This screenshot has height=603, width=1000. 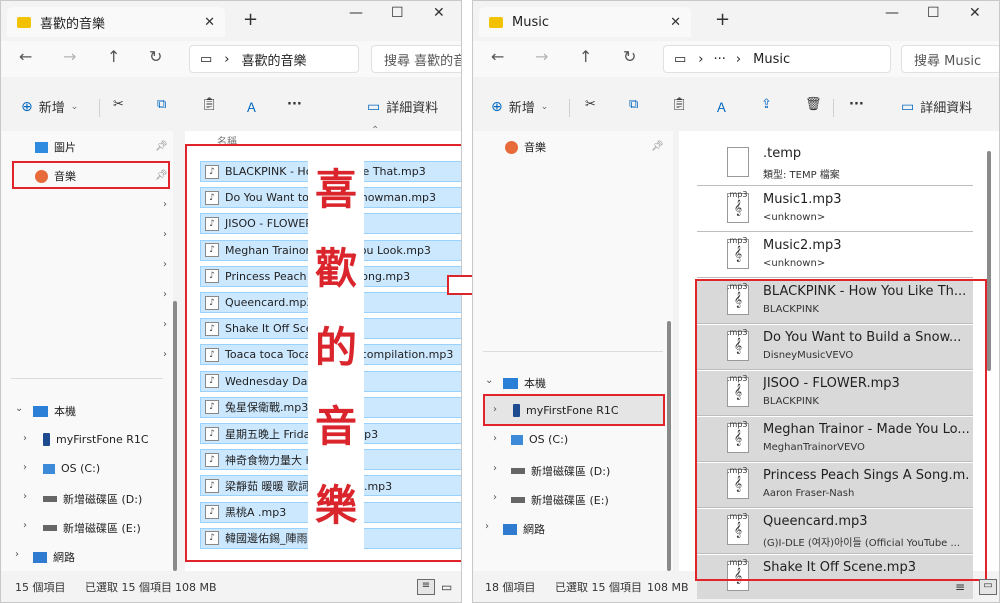 I want to click on item-count: 15 個項目, so click(x=40, y=587).